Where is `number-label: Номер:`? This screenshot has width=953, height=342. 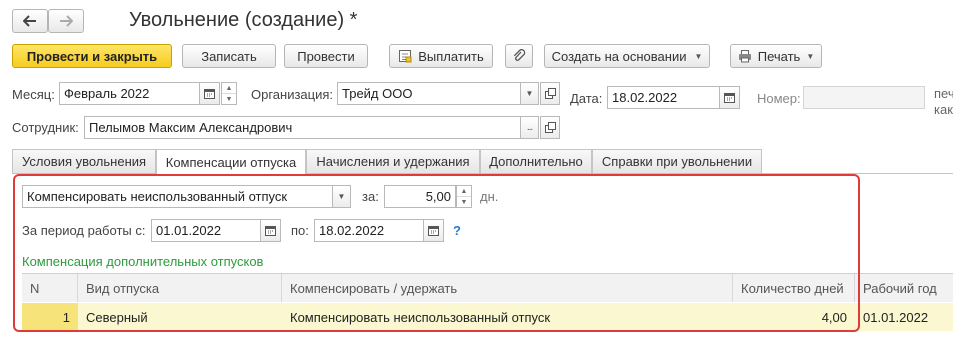 number-label: Номер: is located at coordinates (779, 98).